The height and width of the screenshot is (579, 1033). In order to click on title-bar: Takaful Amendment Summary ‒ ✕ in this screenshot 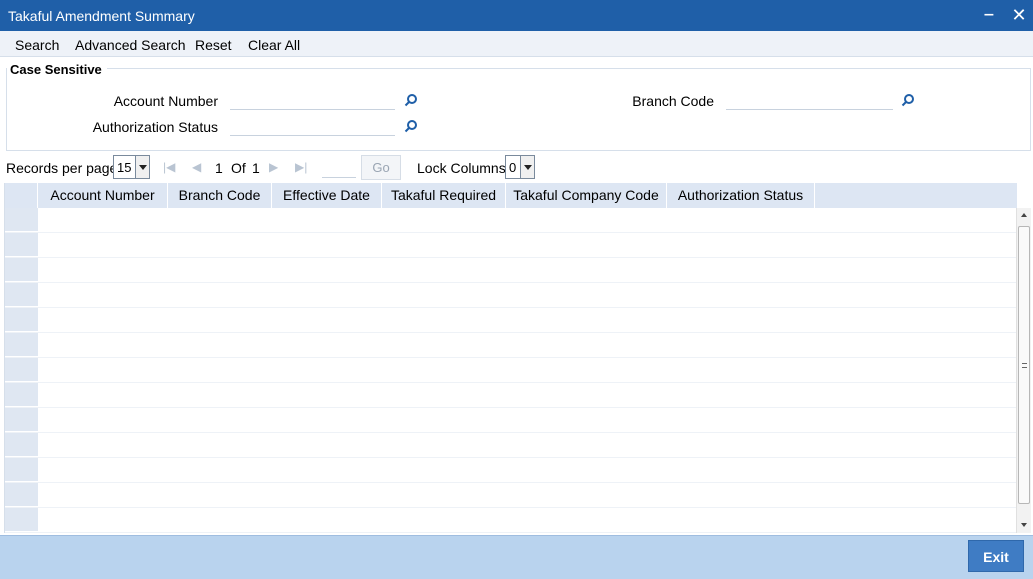, I will do `click(516, 15)`.